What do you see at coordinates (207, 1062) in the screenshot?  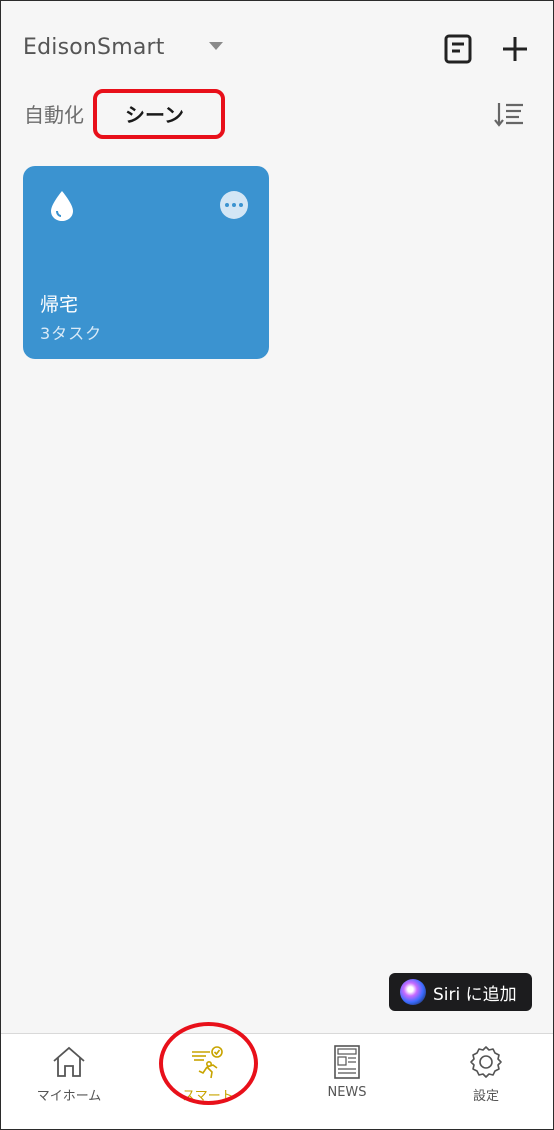 I see `smart-icon` at bounding box center [207, 1062].